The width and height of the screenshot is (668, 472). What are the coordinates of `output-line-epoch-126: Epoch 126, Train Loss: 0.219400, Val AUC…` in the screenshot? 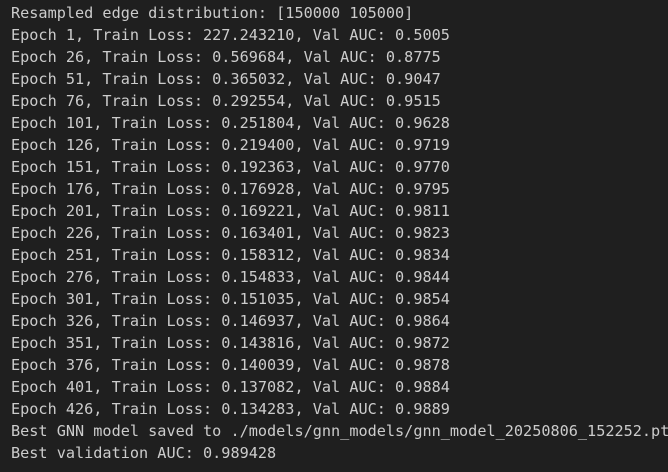 It's located at (230, 145).